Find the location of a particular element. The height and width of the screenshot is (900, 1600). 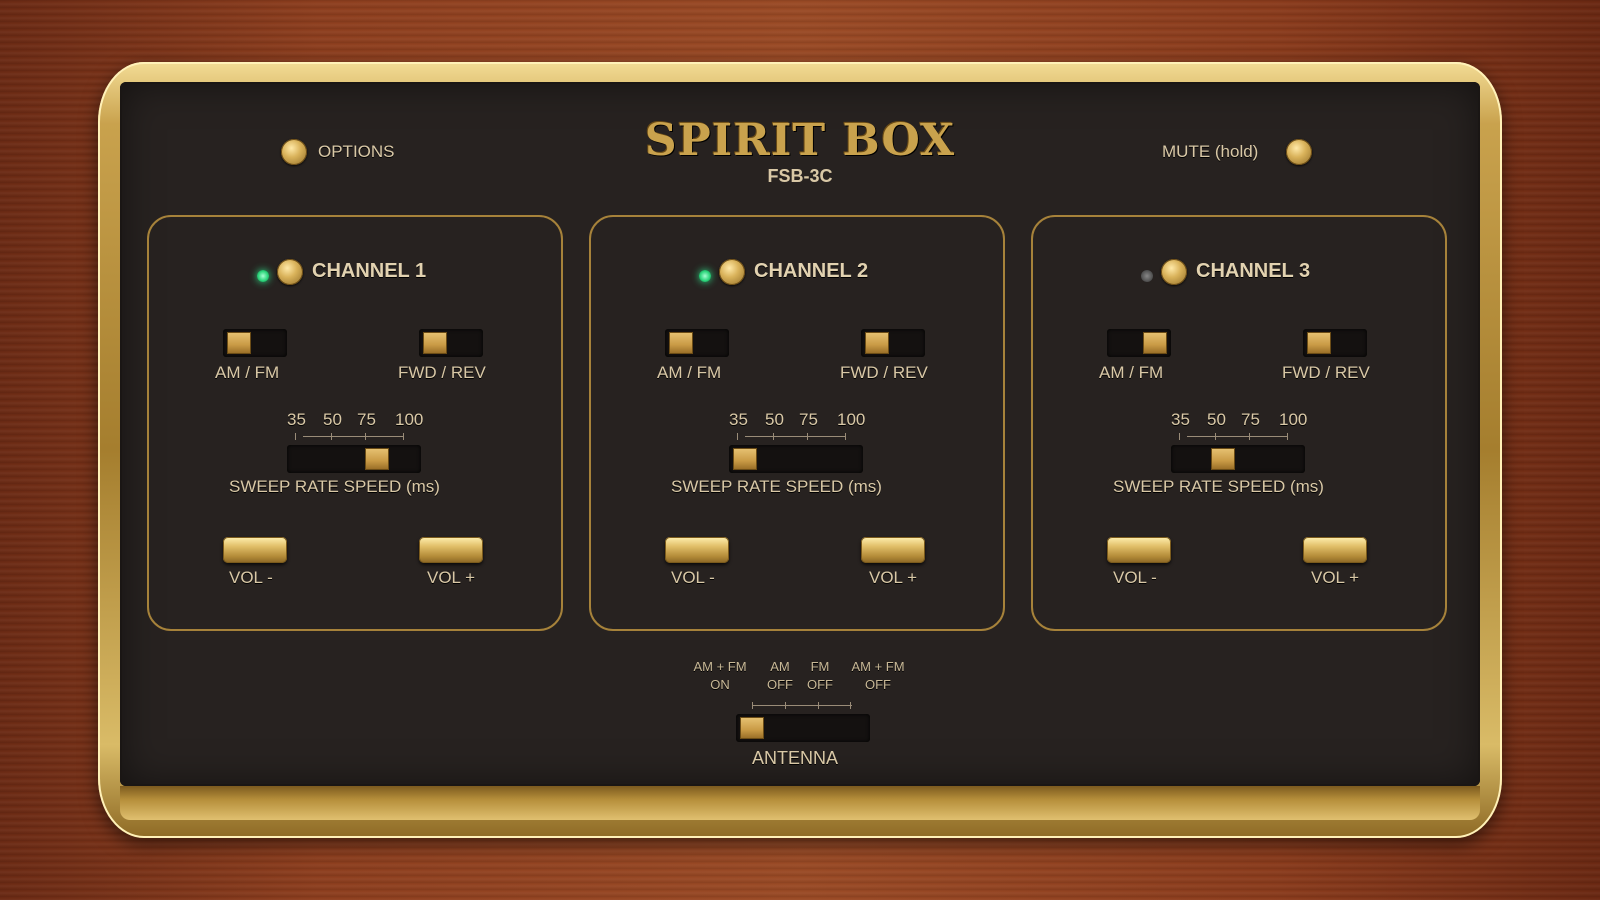

spirit-box-logo: SPIRIT BOX is located at coordinates (800, 140).